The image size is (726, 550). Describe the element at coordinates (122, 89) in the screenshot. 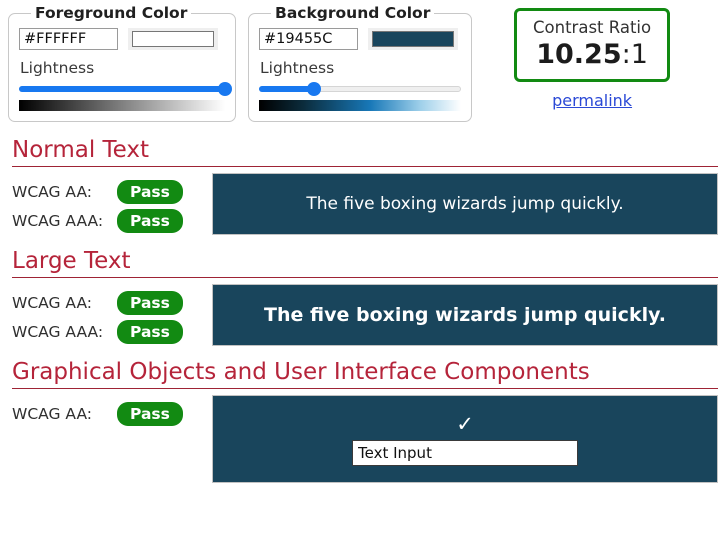

I see `foreground-slider-fill` at that location.